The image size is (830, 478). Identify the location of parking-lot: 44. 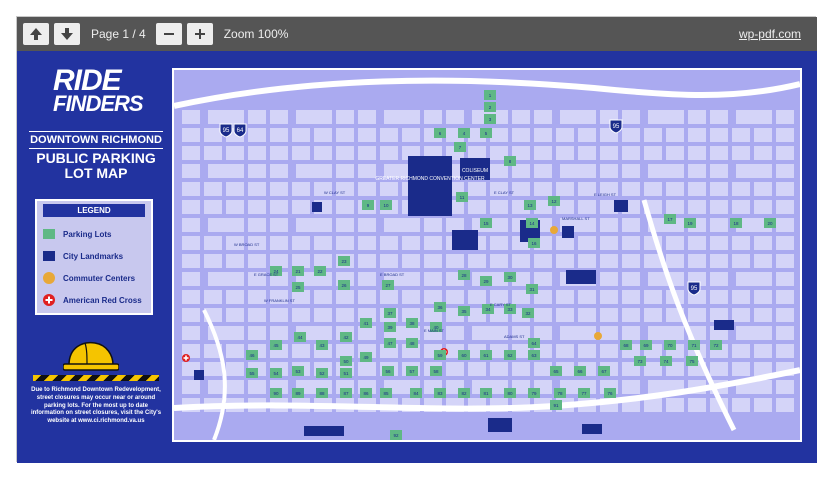
(300, 337).